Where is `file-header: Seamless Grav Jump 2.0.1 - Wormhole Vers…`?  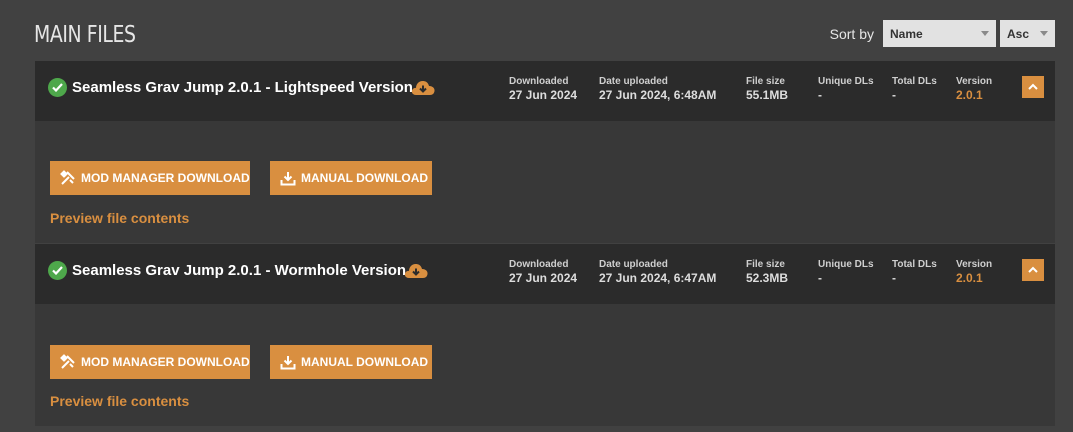
file-header: Seamless Grav Jump 2.0.1 - Wormhole Vers… is located at coordinates (545, 274).